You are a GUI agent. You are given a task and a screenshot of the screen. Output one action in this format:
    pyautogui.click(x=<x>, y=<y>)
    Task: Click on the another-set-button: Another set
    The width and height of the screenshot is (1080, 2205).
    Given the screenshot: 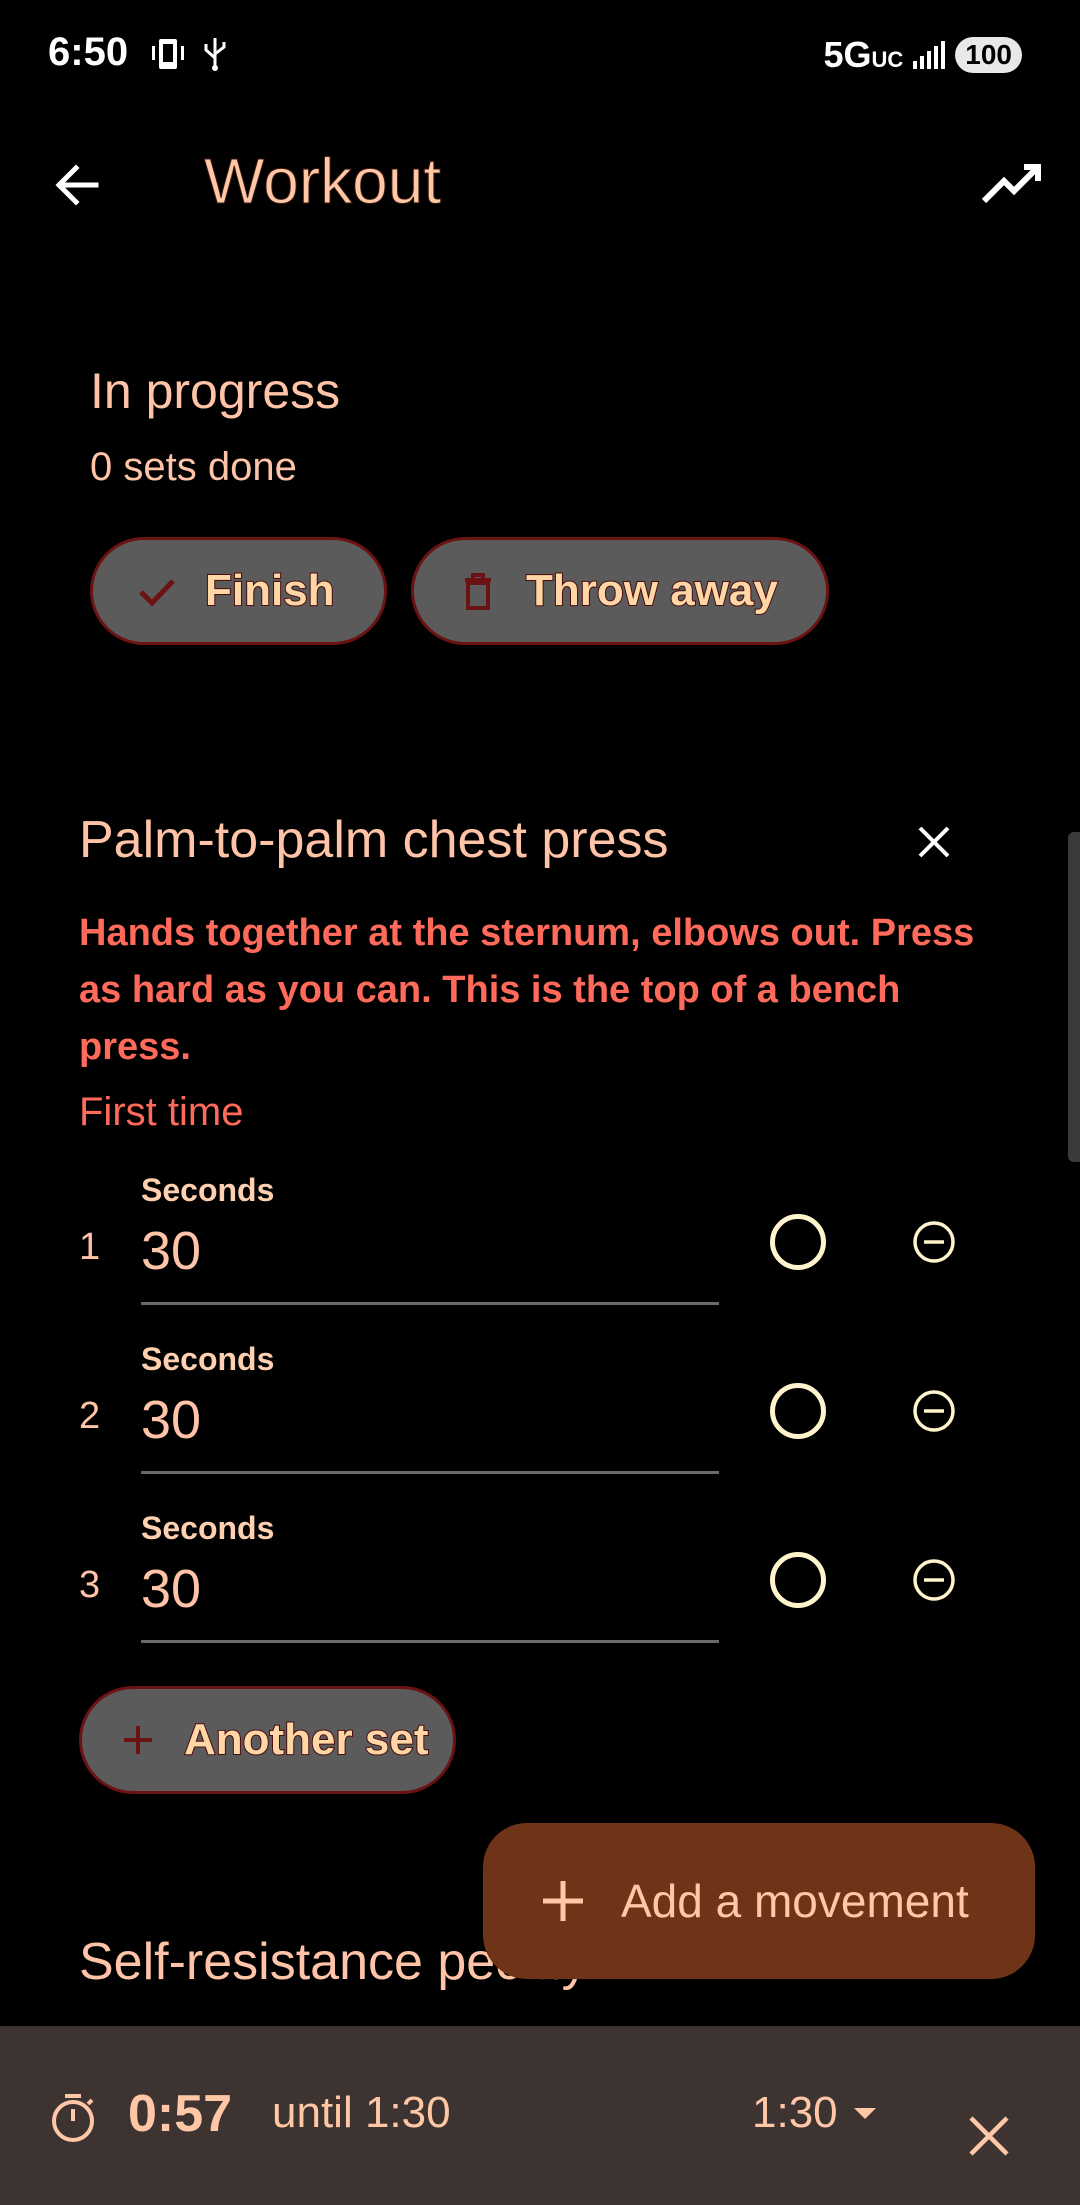 What is the action you would take?
    pyautogui.click(x=267, y=1740)
    